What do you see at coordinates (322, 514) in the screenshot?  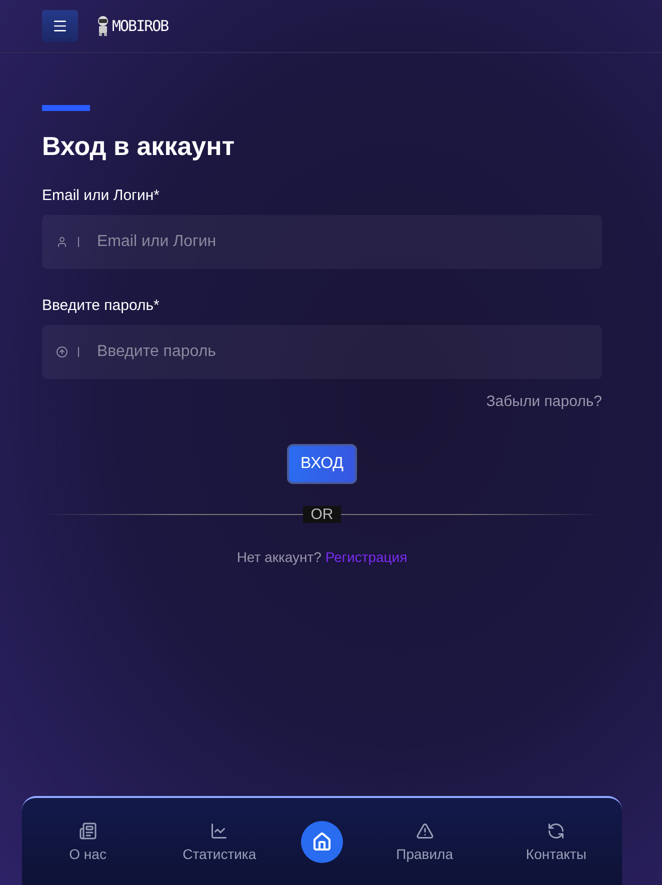 I see `or-divider-label: OR` at bounding box center [322, 514].